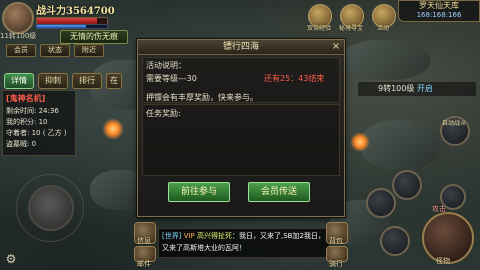 This screenshot has height=270, width=480. I want to click on activity-label: 活动, so click(382, 28).